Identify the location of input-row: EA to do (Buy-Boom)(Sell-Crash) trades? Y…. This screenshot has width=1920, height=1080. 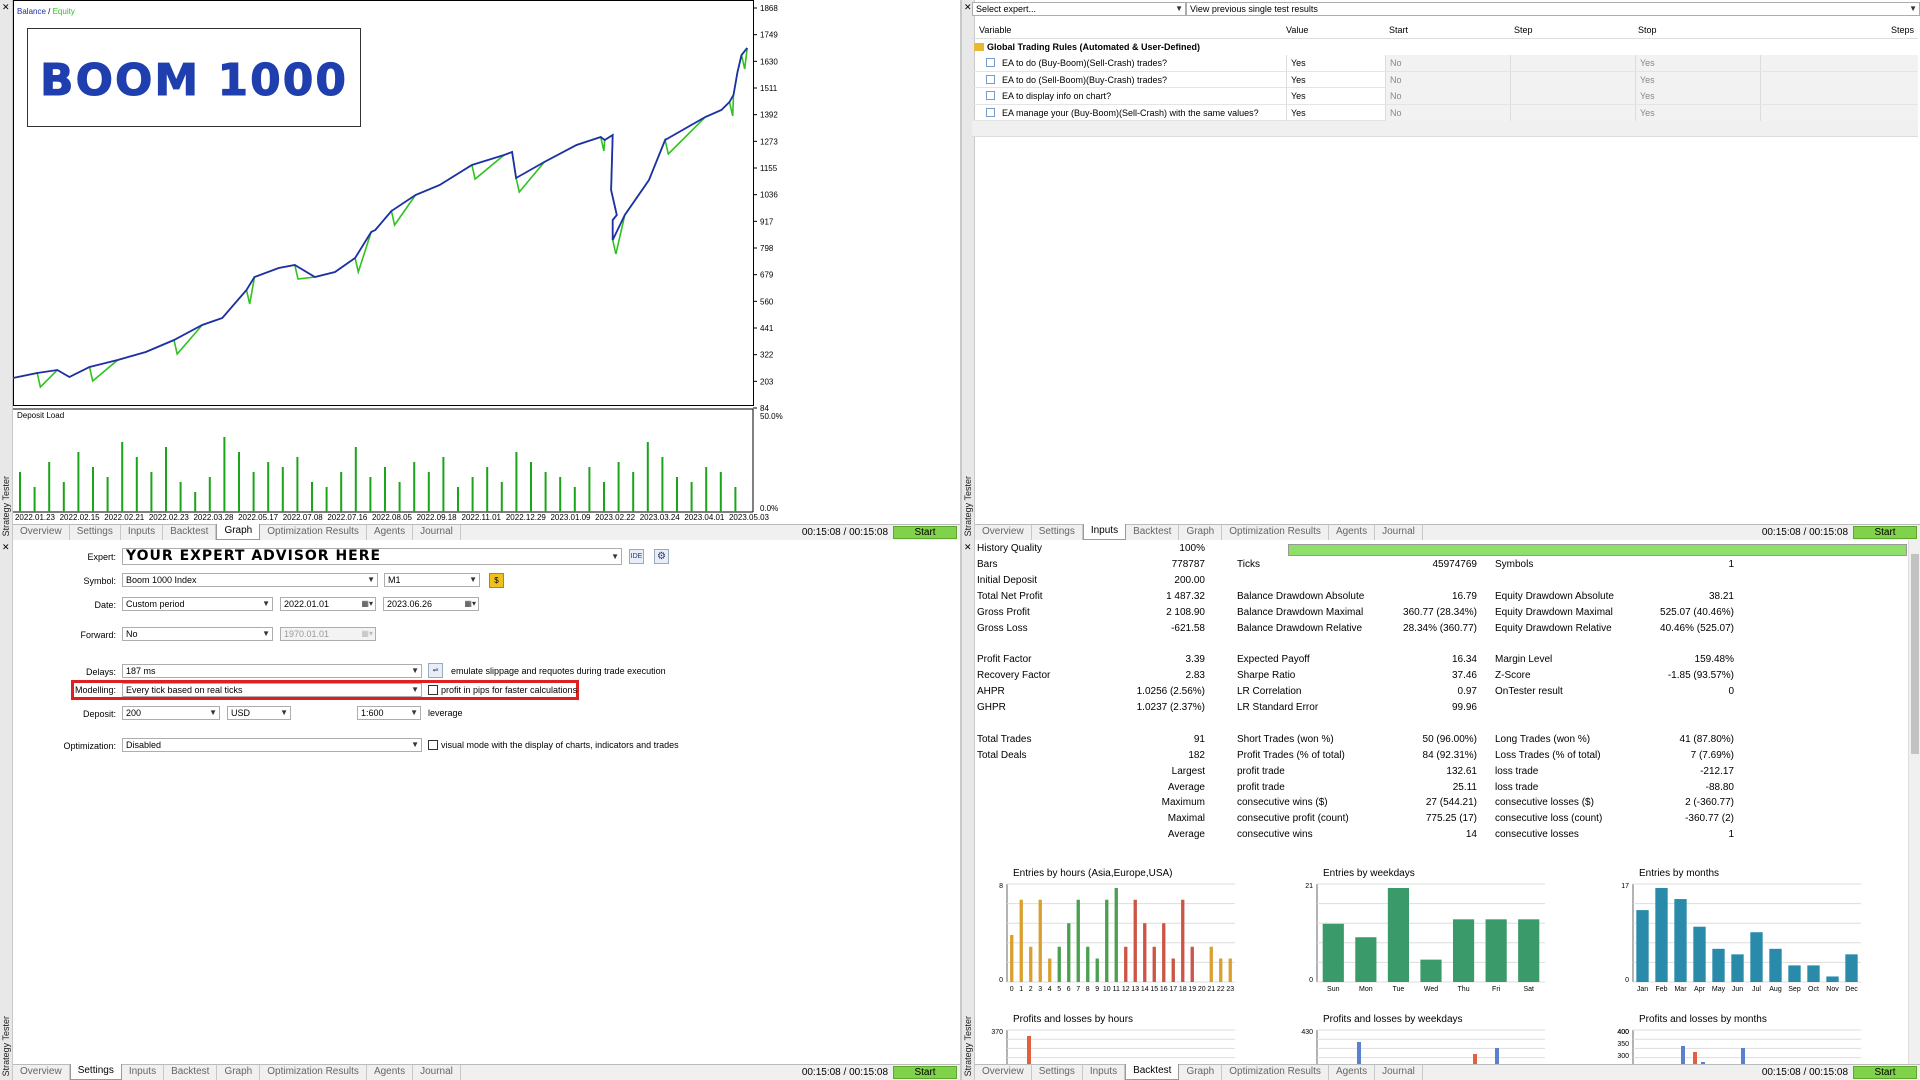
(1445, 63).